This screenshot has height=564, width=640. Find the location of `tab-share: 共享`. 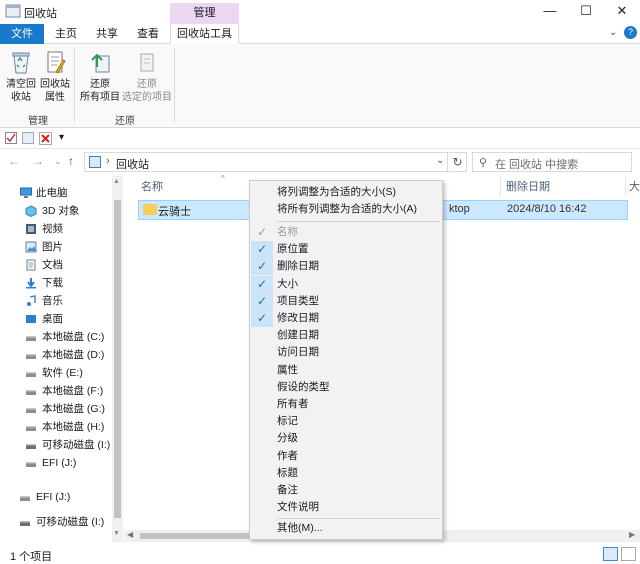

tab-share: 共享 is located at coordinates (107, 34).